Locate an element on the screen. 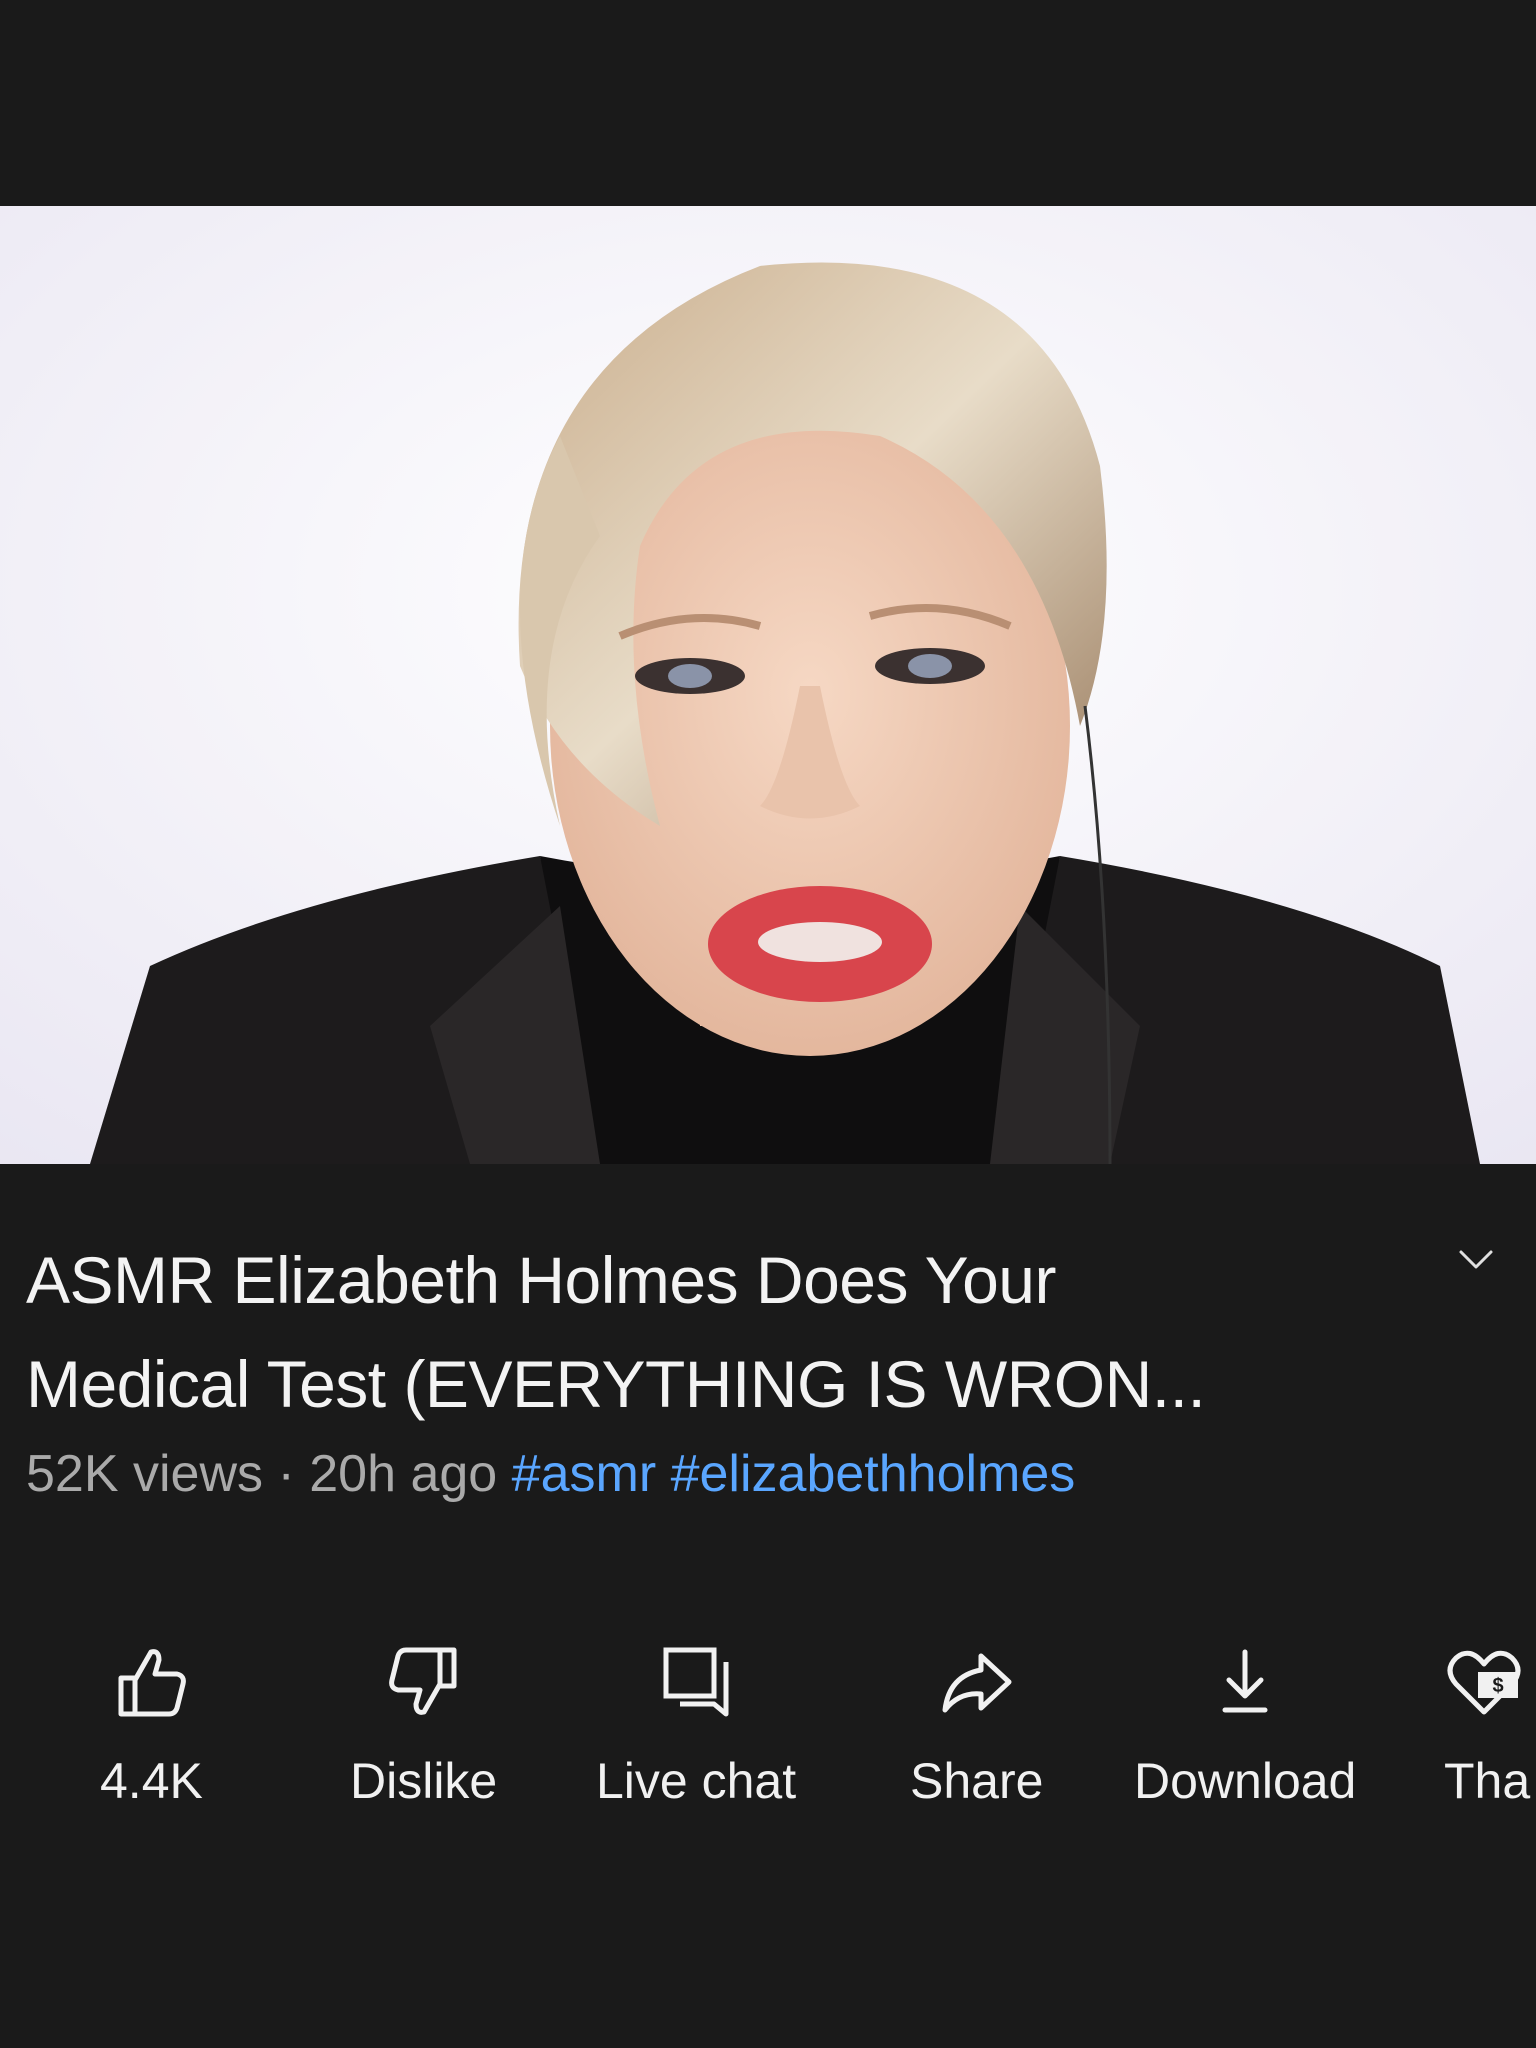 The width and height of the screenshot is (1536, 2048). thanks-icon: $ is located at coordinates (1484, 1682).